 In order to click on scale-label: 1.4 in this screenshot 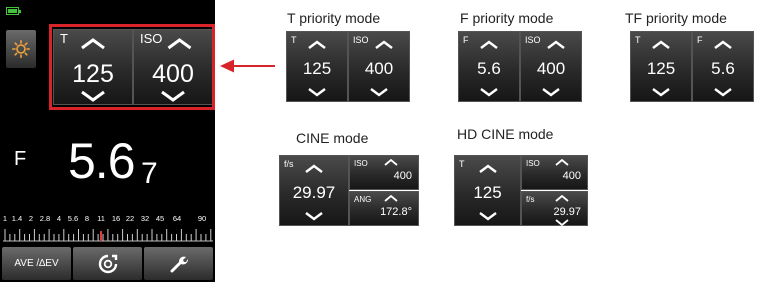, I will do `click(17, 218)`.